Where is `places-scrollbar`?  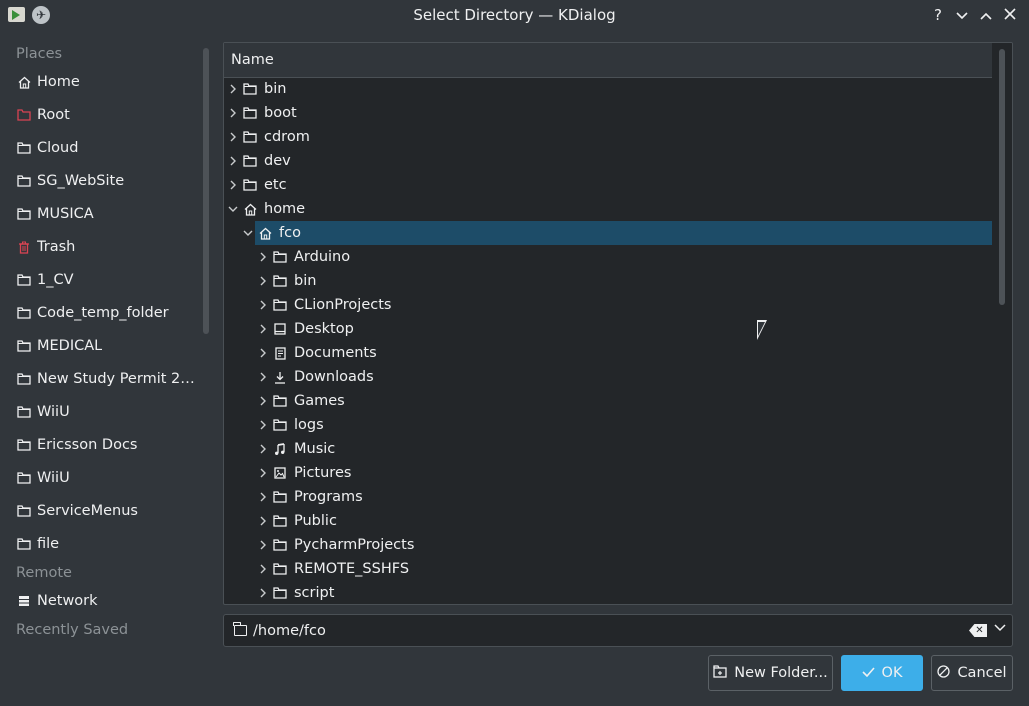 places-scrollbar is located at coordinates (206, 191).